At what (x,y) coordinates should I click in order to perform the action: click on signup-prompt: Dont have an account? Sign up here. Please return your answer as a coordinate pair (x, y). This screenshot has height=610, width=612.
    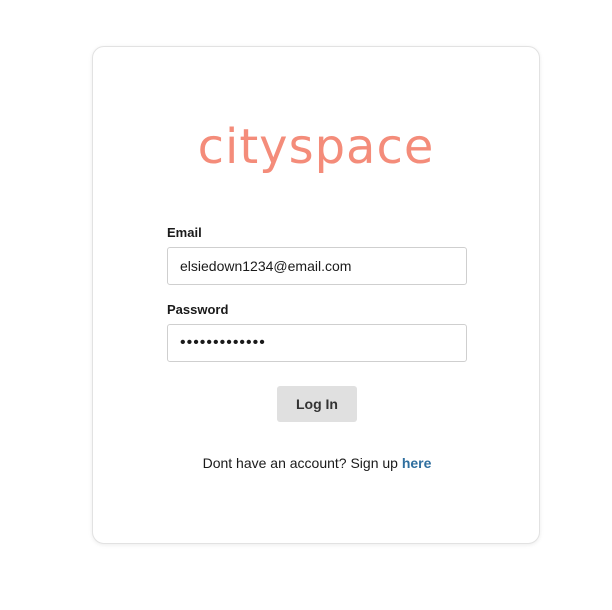
    Looking at the image, I should click on (317, 463).